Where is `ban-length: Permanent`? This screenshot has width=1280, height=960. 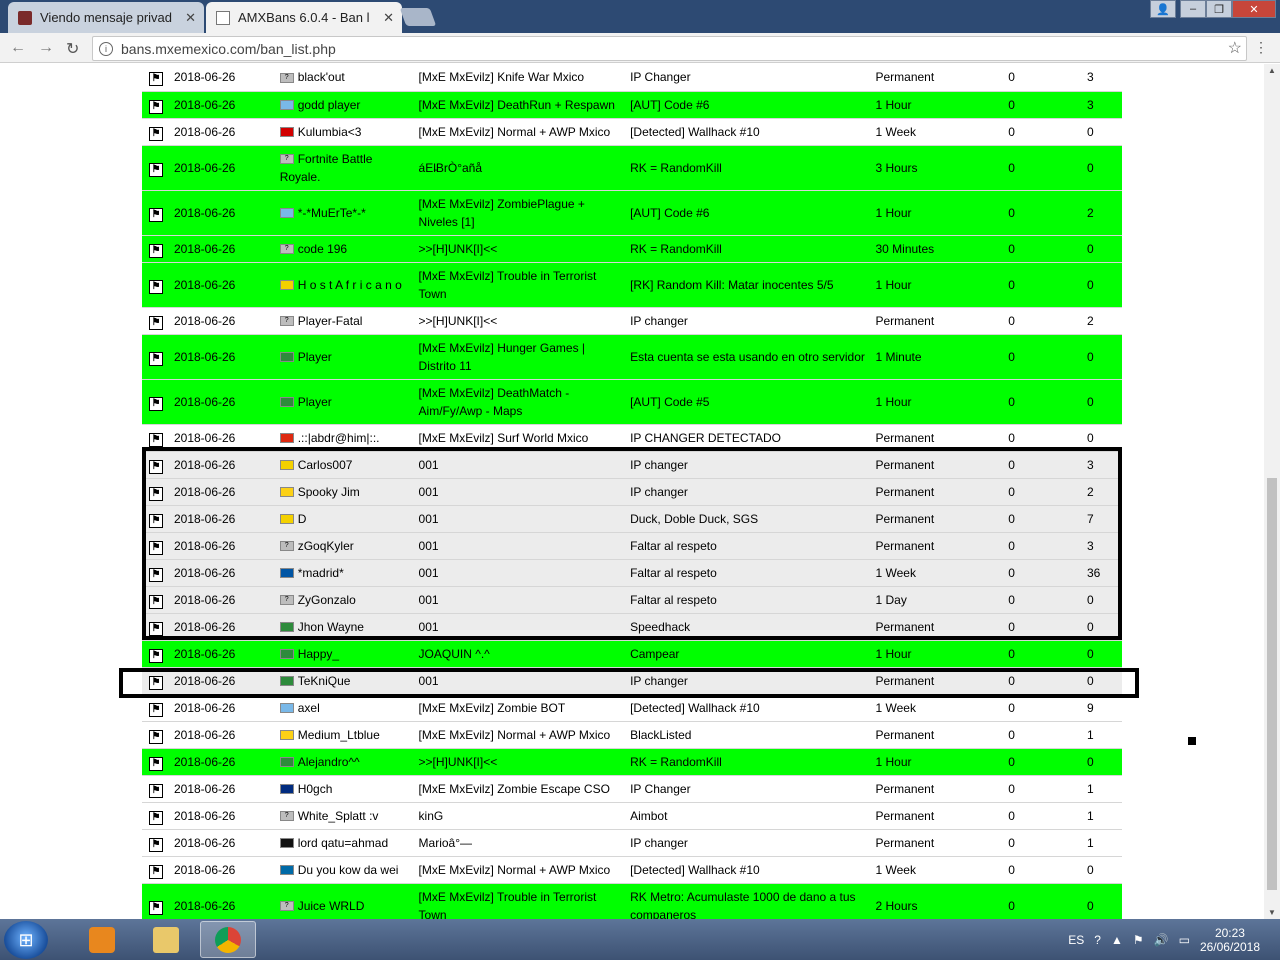
ban-length: Permanent is located at coordinates (938, 843).